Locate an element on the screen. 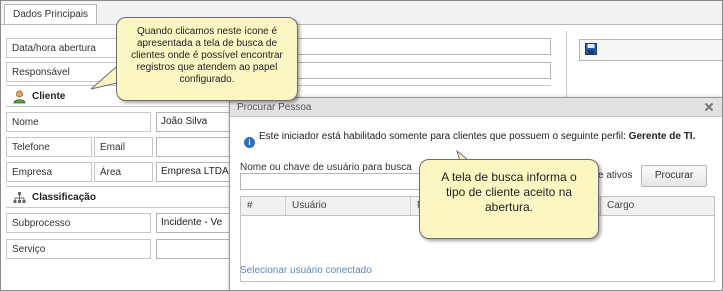  dialog-title: Procurar Pessoa is located at coordinates (476, 107).